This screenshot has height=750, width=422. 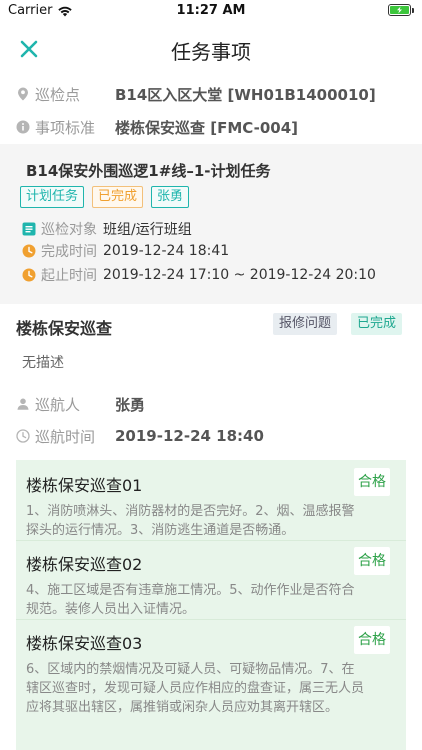 I want to click on standard-value: 楼栋保安巡查 [FMC-004], so click(x=206, y=127).